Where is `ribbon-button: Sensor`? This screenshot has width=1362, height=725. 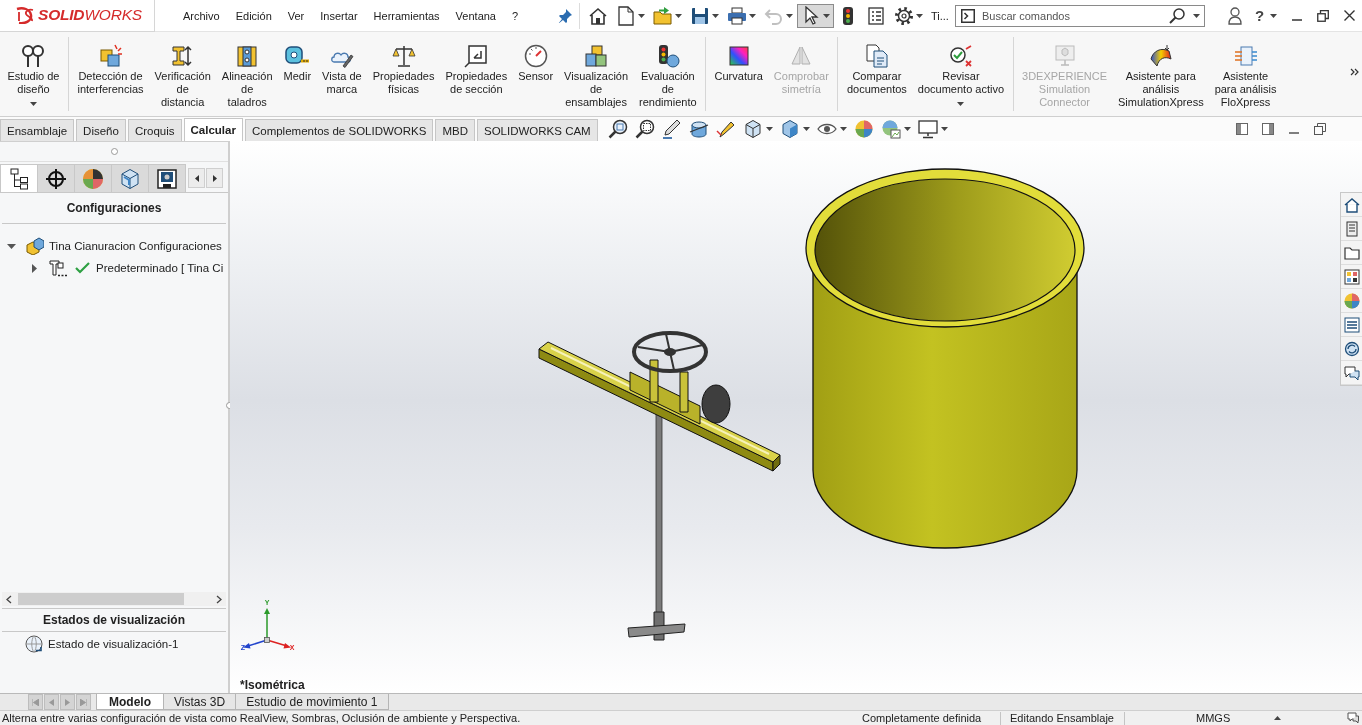
ribbon-button: Sensor is located at coordinates (535, 63).